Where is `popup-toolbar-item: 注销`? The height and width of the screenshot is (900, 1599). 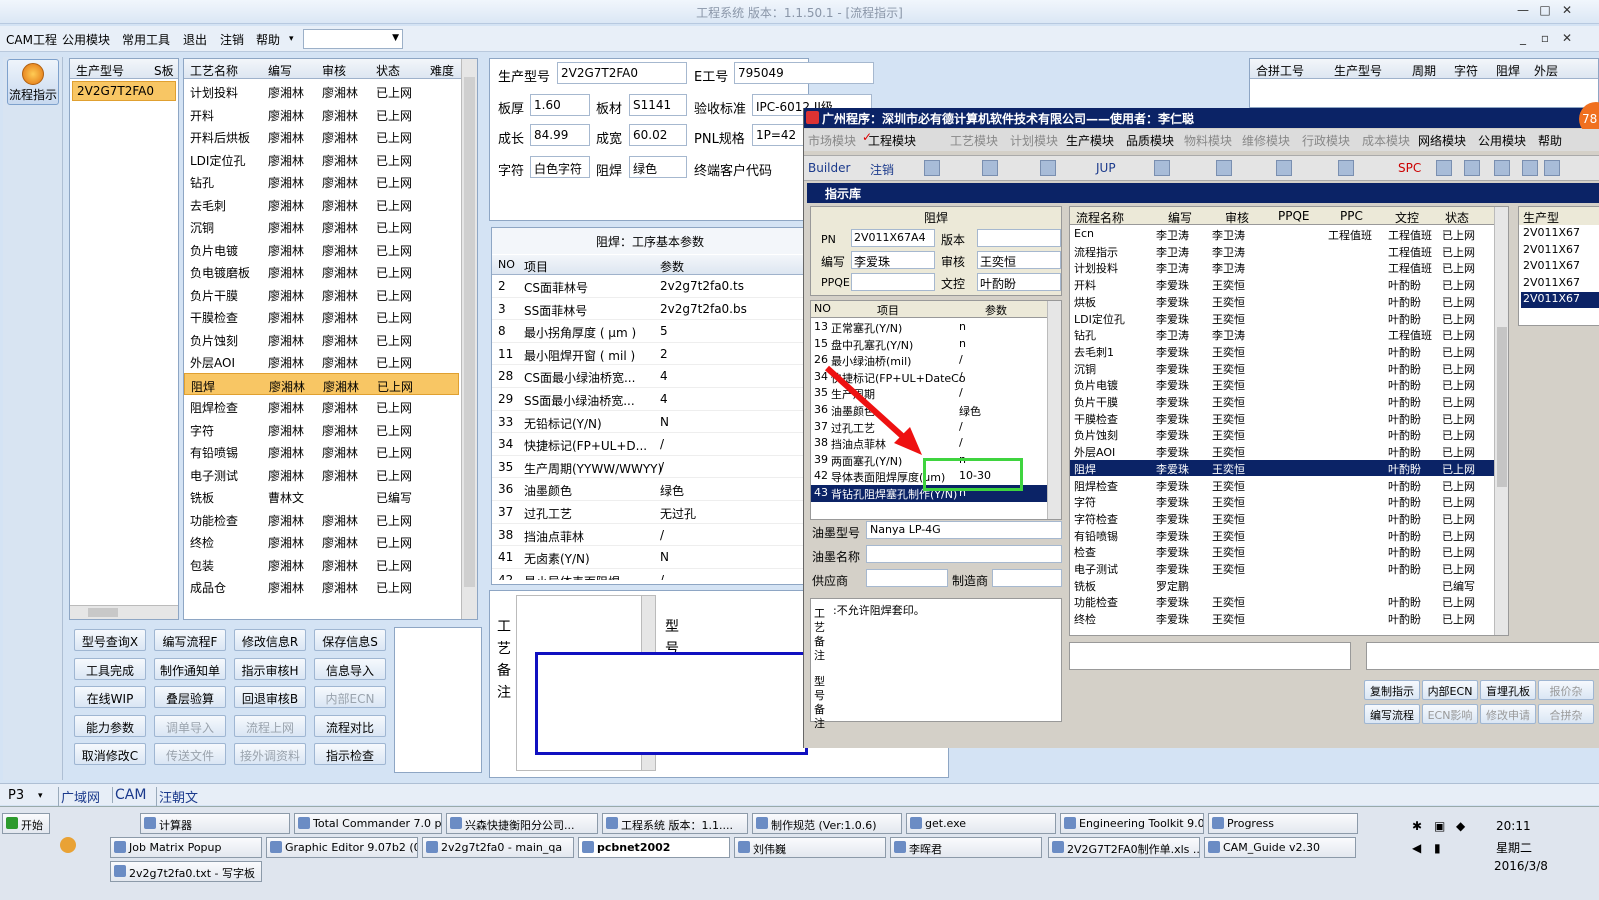 popup-toolbar-item: 注销 is located at coordinates (882, 169).